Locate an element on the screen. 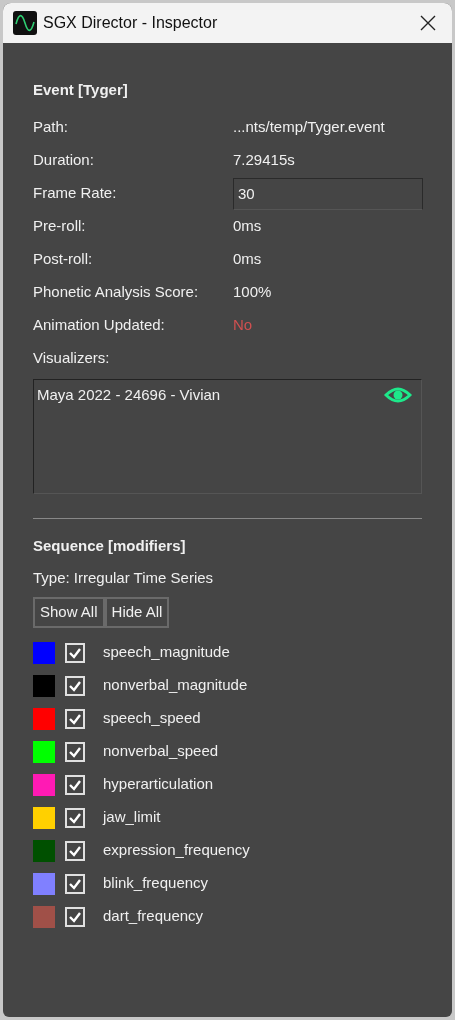 The width and height of the screenshot is (455, 1020). modifier-label: expression_frequency is located at coordinates (176, 850).